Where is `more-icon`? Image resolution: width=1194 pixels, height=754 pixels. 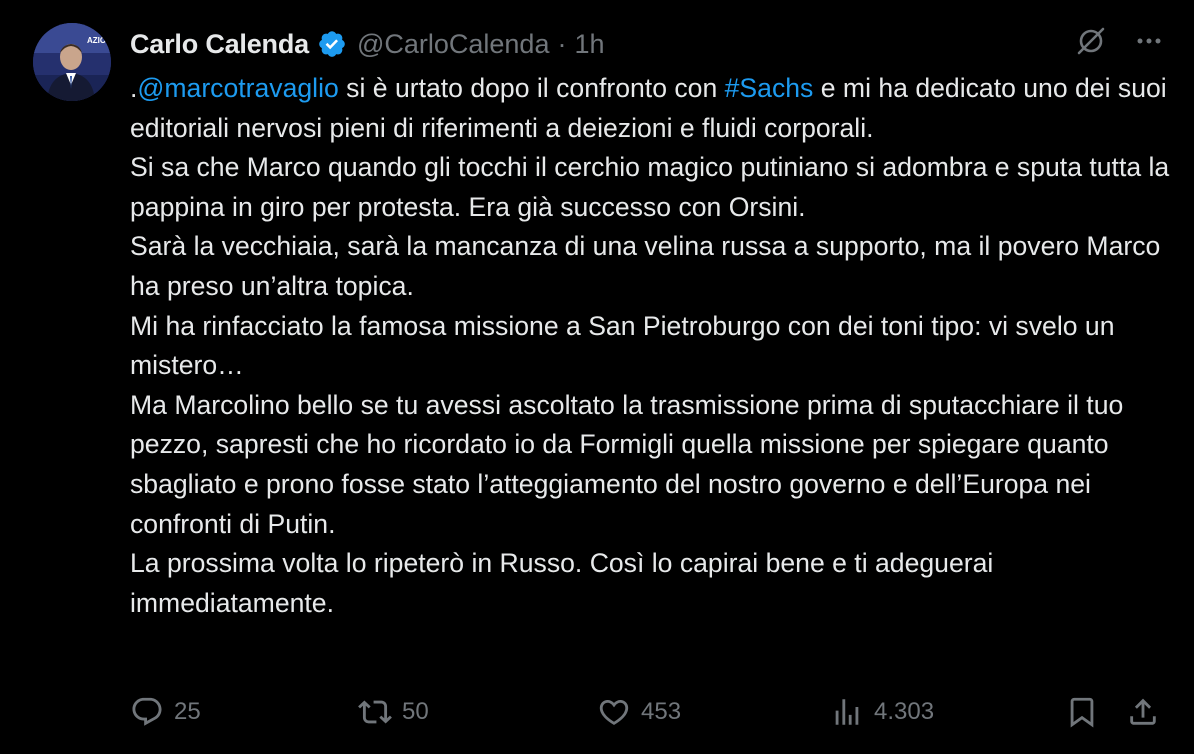 more-icon is located at coordinates (1149, 41).